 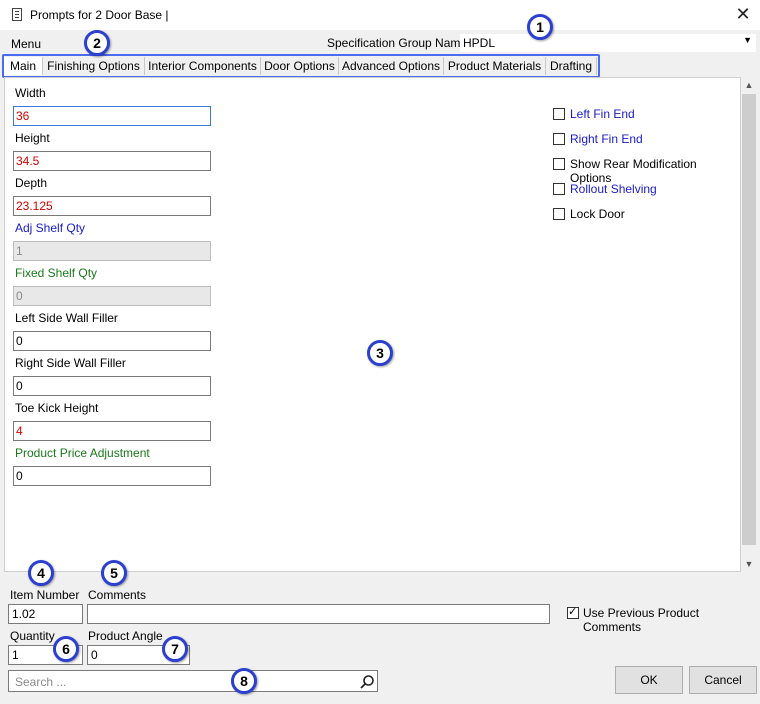 What do you see at coordinates (112, 206) in the screenshot?
I see `depth-field: 23.125` at bounding box center [112, 206].